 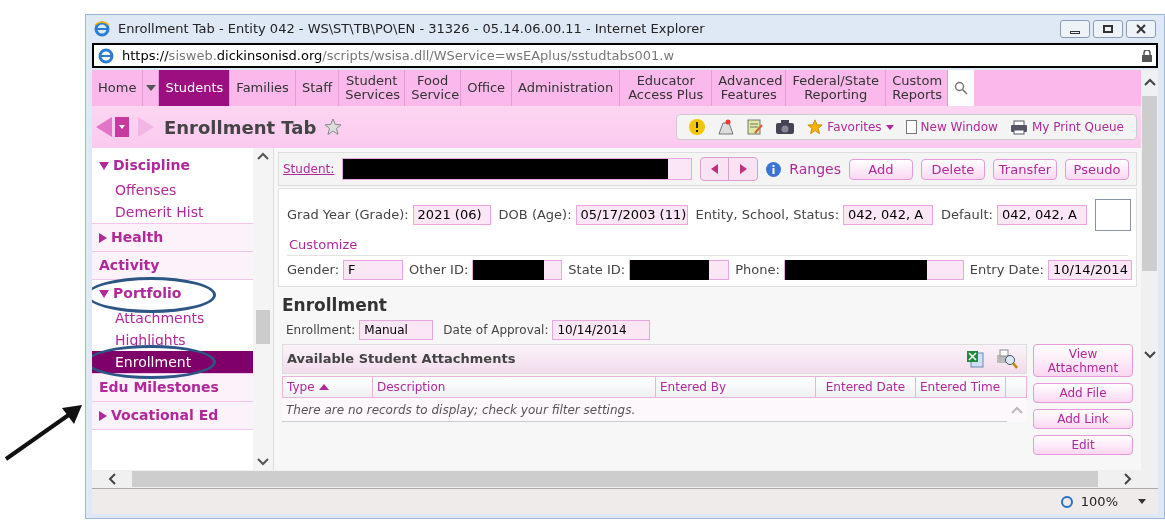 What do you see at coordinates (644, 410) in the screenshot?
I see `empty-message: There are no records to display; check your filter settings.` at bounding box center [644, 410].